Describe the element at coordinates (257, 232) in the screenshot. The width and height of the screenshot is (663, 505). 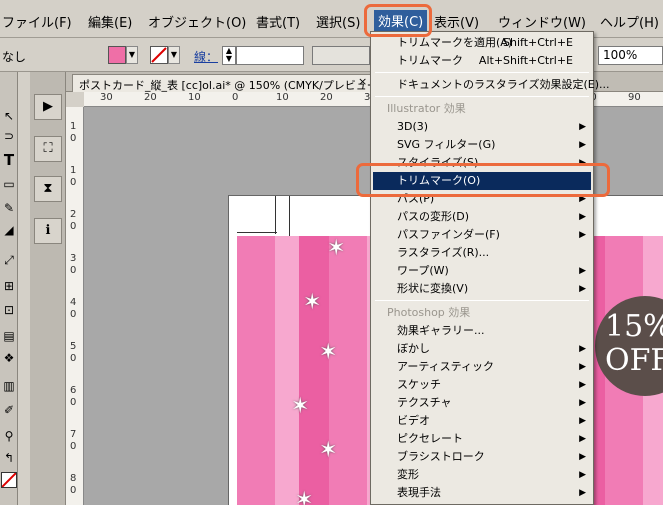
I see `crop-mark` at that location.